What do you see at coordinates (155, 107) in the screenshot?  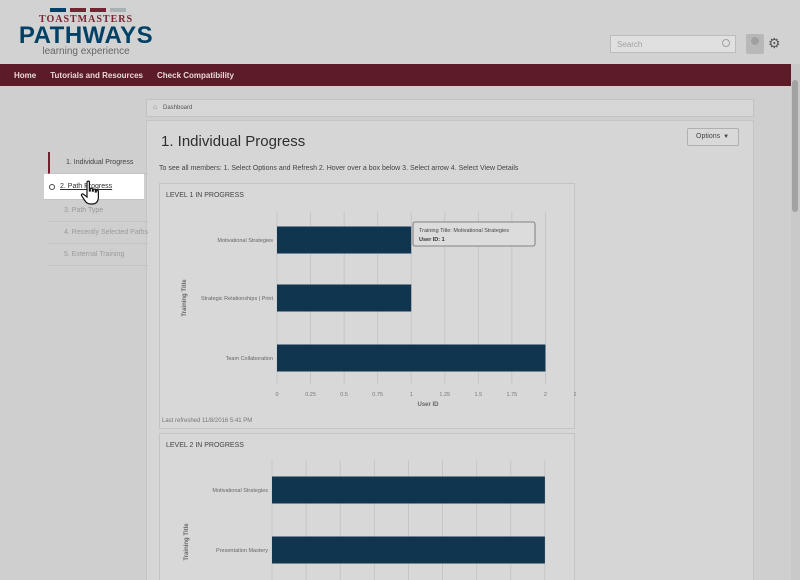 I see `home-icon: ⌂` at bounding box center [155, 107].